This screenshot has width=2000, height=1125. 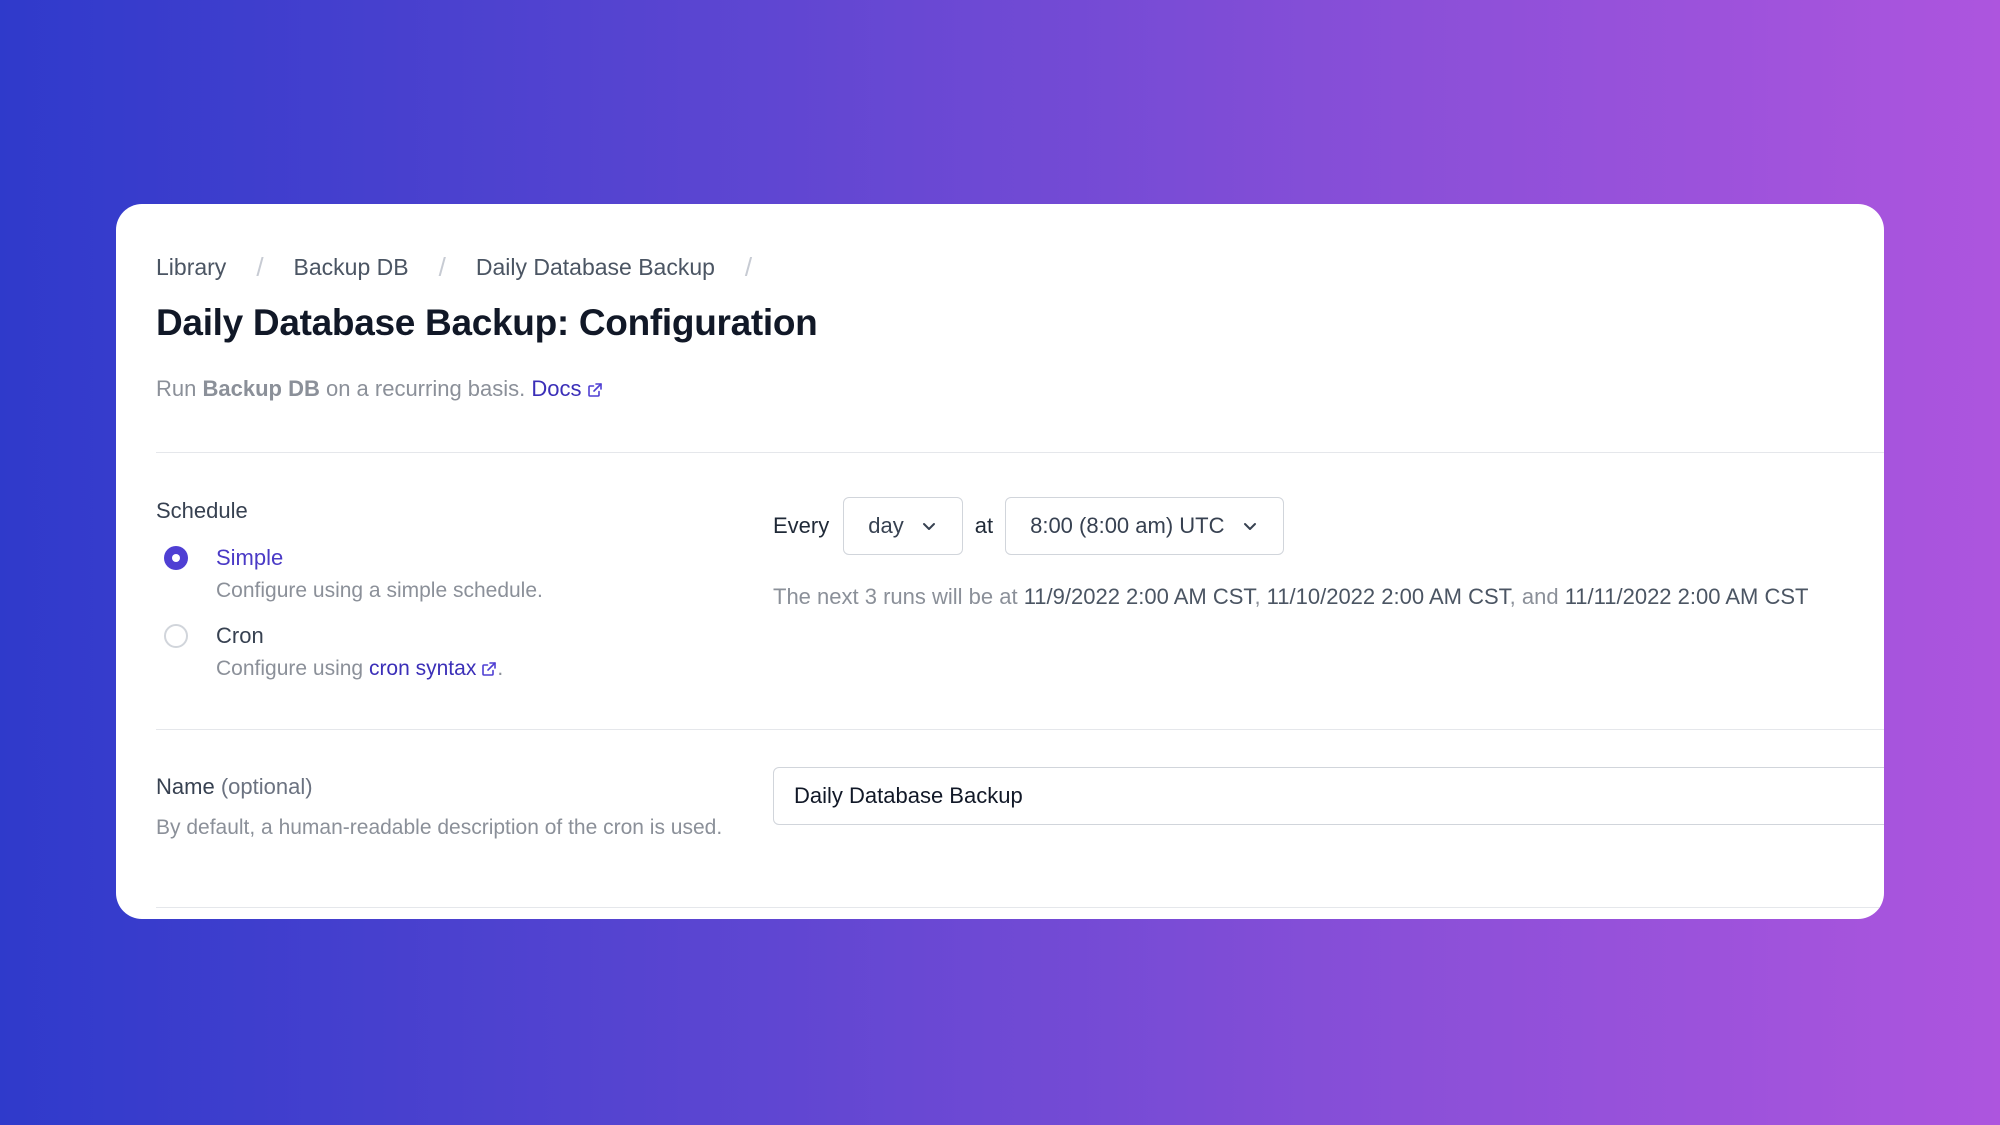 I want to click on cron-desc-prefix: Configure using, so click(x=292, y=668).